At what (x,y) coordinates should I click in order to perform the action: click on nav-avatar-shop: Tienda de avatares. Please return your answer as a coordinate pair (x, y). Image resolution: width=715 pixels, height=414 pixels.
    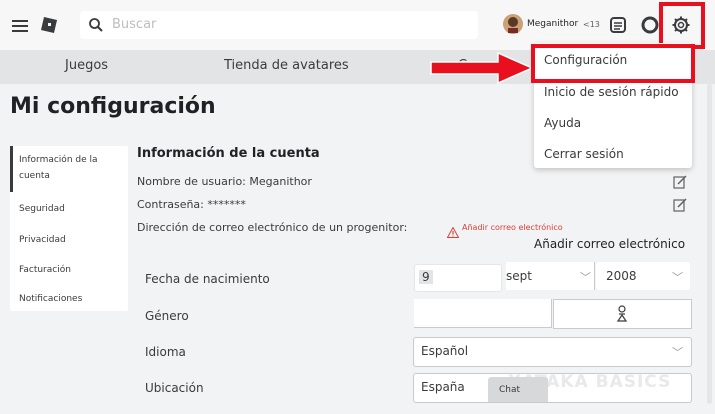
    Looking at the image, I should click on (286, 65).